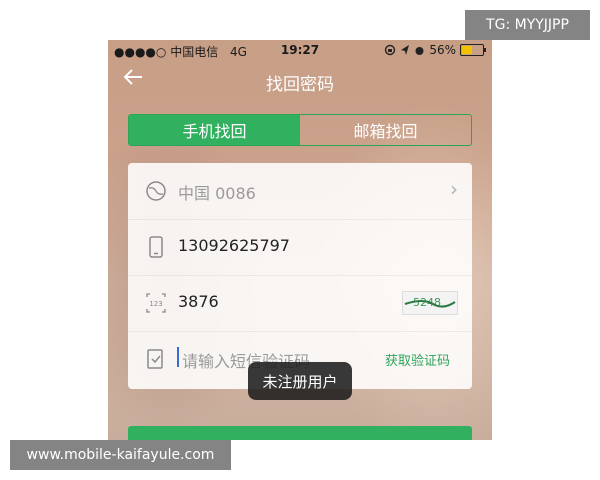 This screenshot has height=480, width=600. What do you see at coordinates (300, 191) in the screenshot?
I see `country-row: 中国 0086 ›` at bounding box center [300, 191].